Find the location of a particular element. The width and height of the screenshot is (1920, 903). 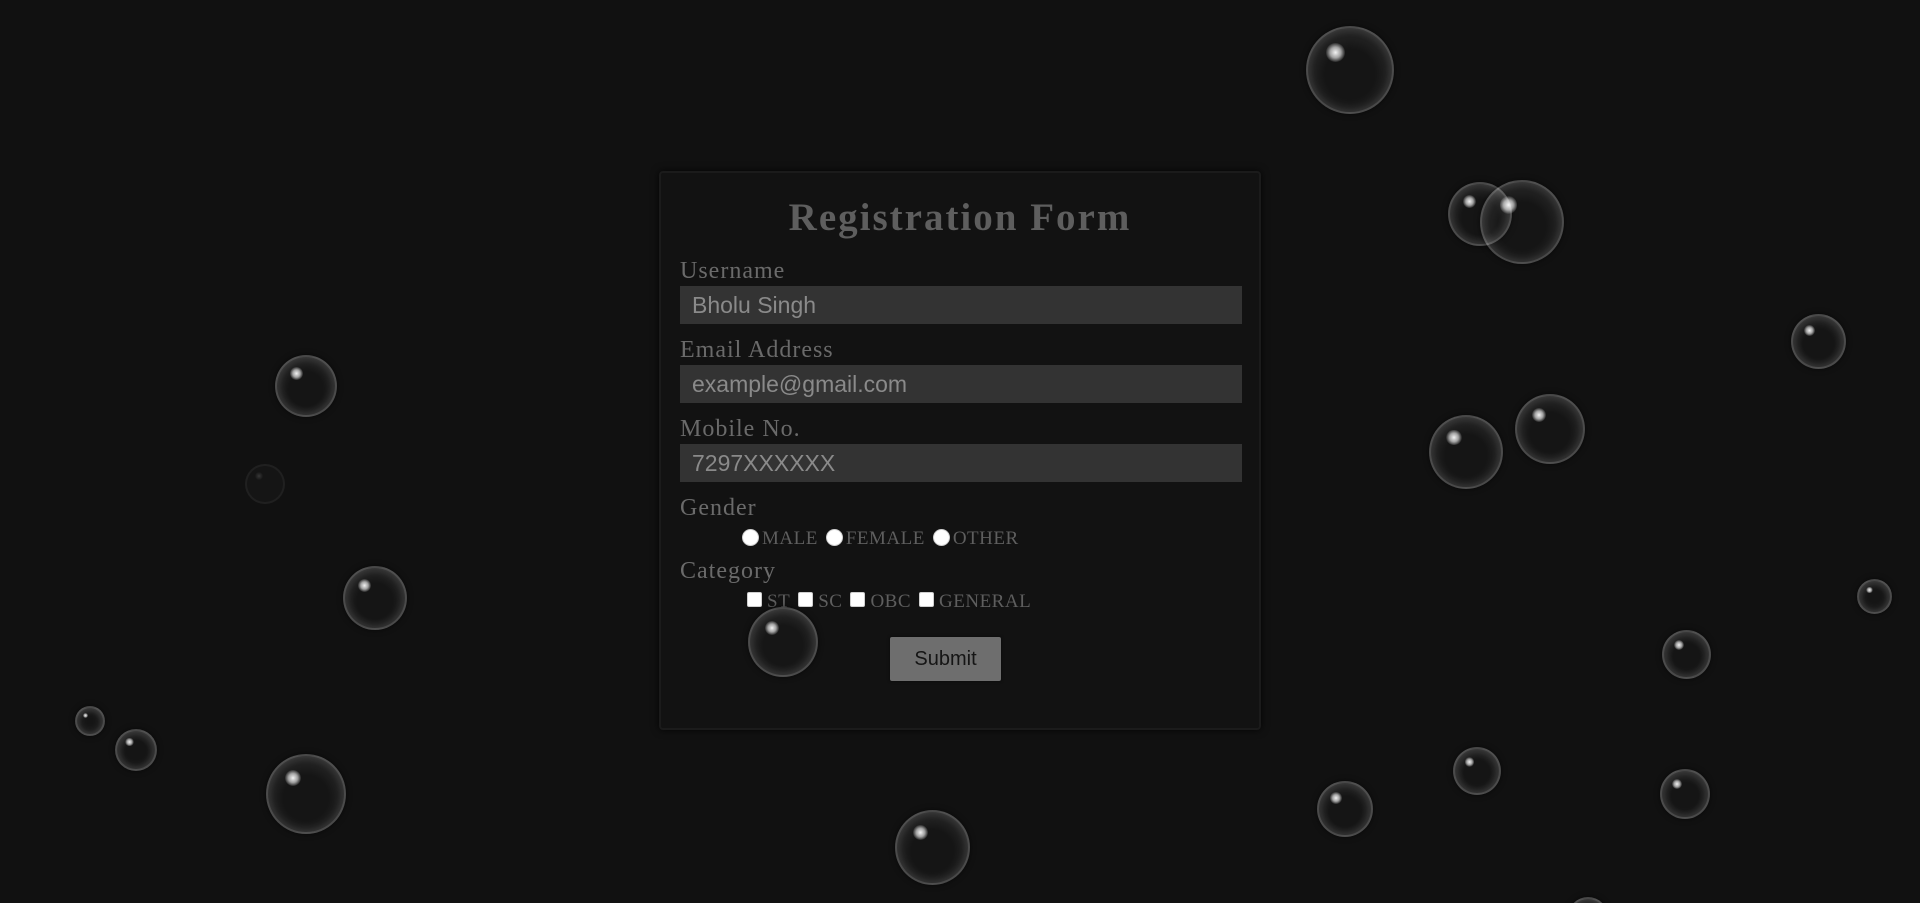

general-checkbox-label: GENERAL is located at coordinates (985, 601).